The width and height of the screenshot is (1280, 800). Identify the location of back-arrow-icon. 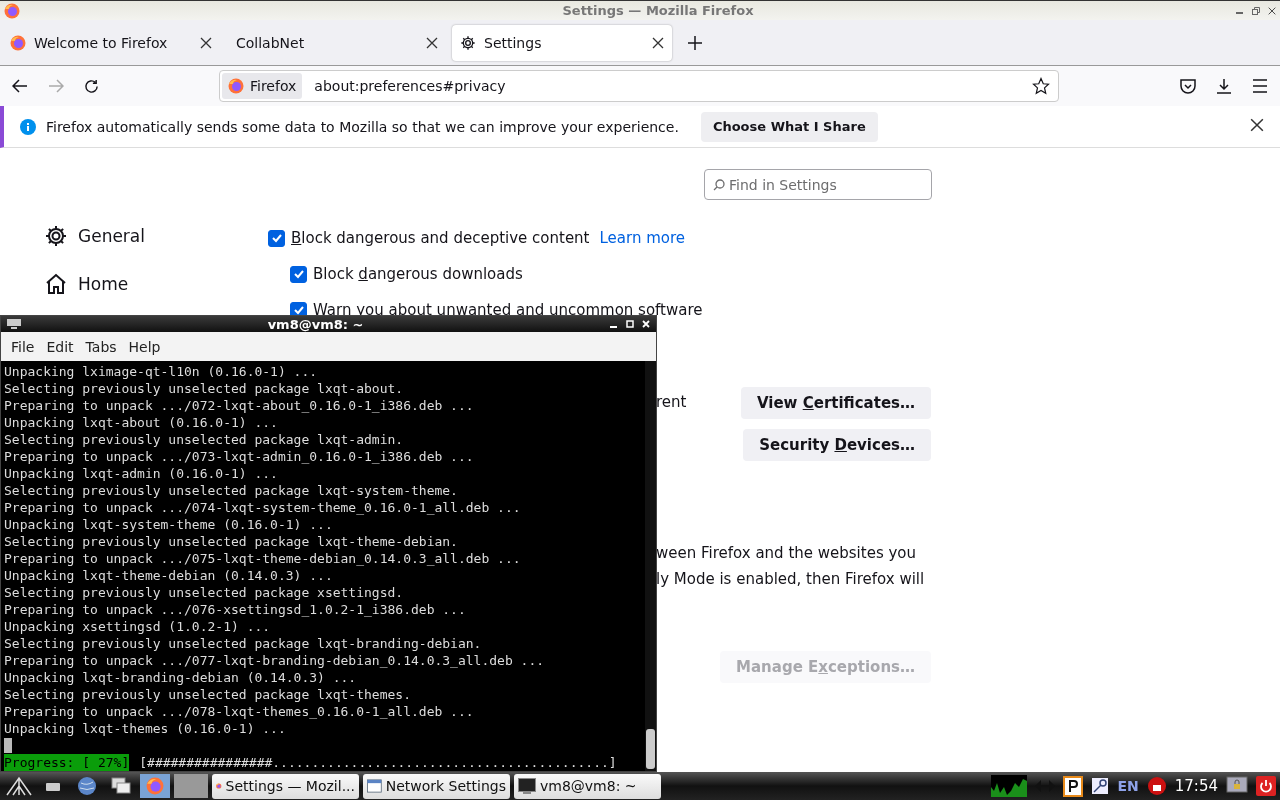
(20, 86).